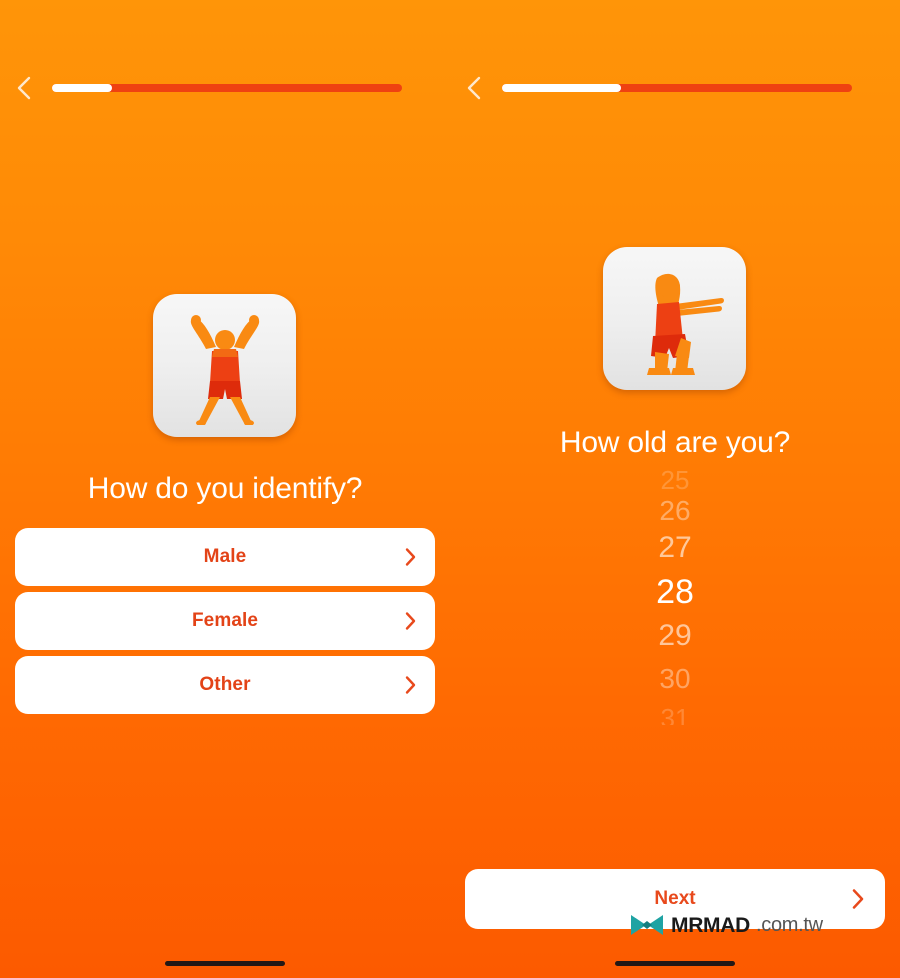 This screenshot has height=978, width=900. Describe the element at coordinates (224, 369) in the screenshot. I see `jumping-jack-icon` at that location.